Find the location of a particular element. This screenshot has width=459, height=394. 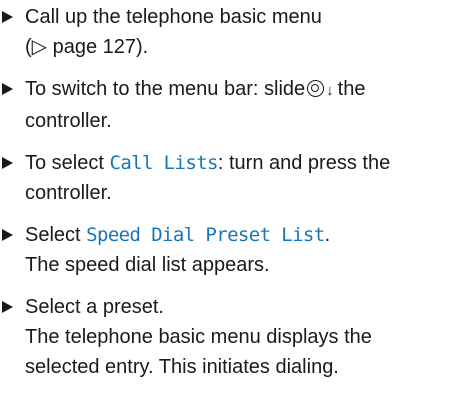

step-text: Select is located at coordinates (56, 235).